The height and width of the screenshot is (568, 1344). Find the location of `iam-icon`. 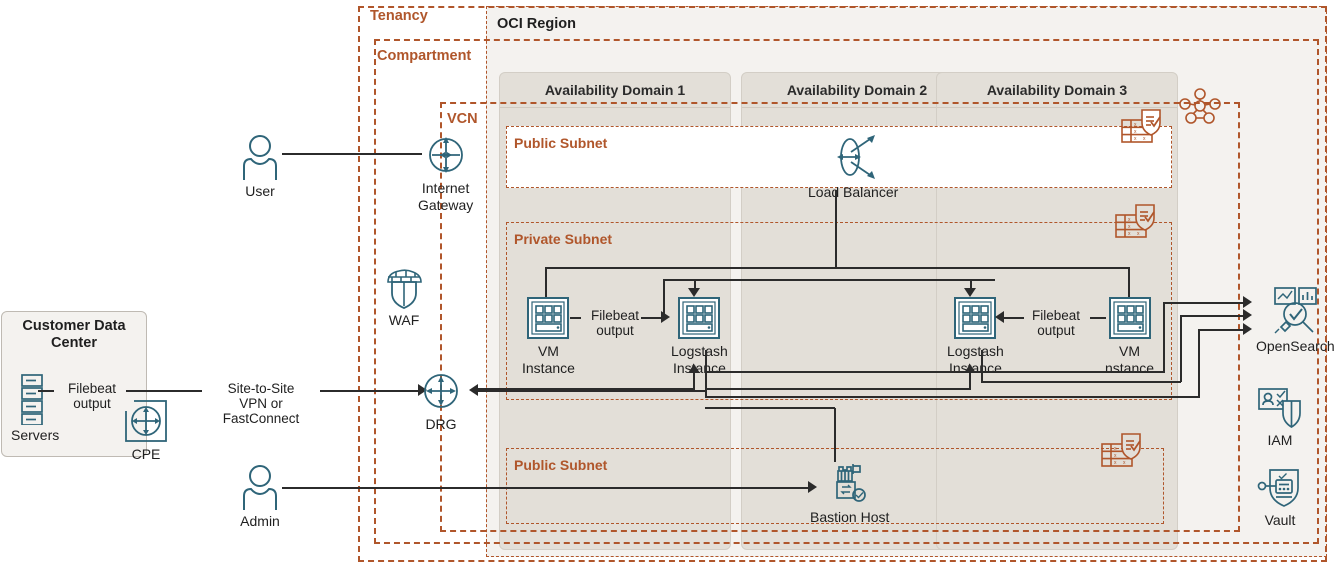

iam-icon is located at coordinates (1279, 408).